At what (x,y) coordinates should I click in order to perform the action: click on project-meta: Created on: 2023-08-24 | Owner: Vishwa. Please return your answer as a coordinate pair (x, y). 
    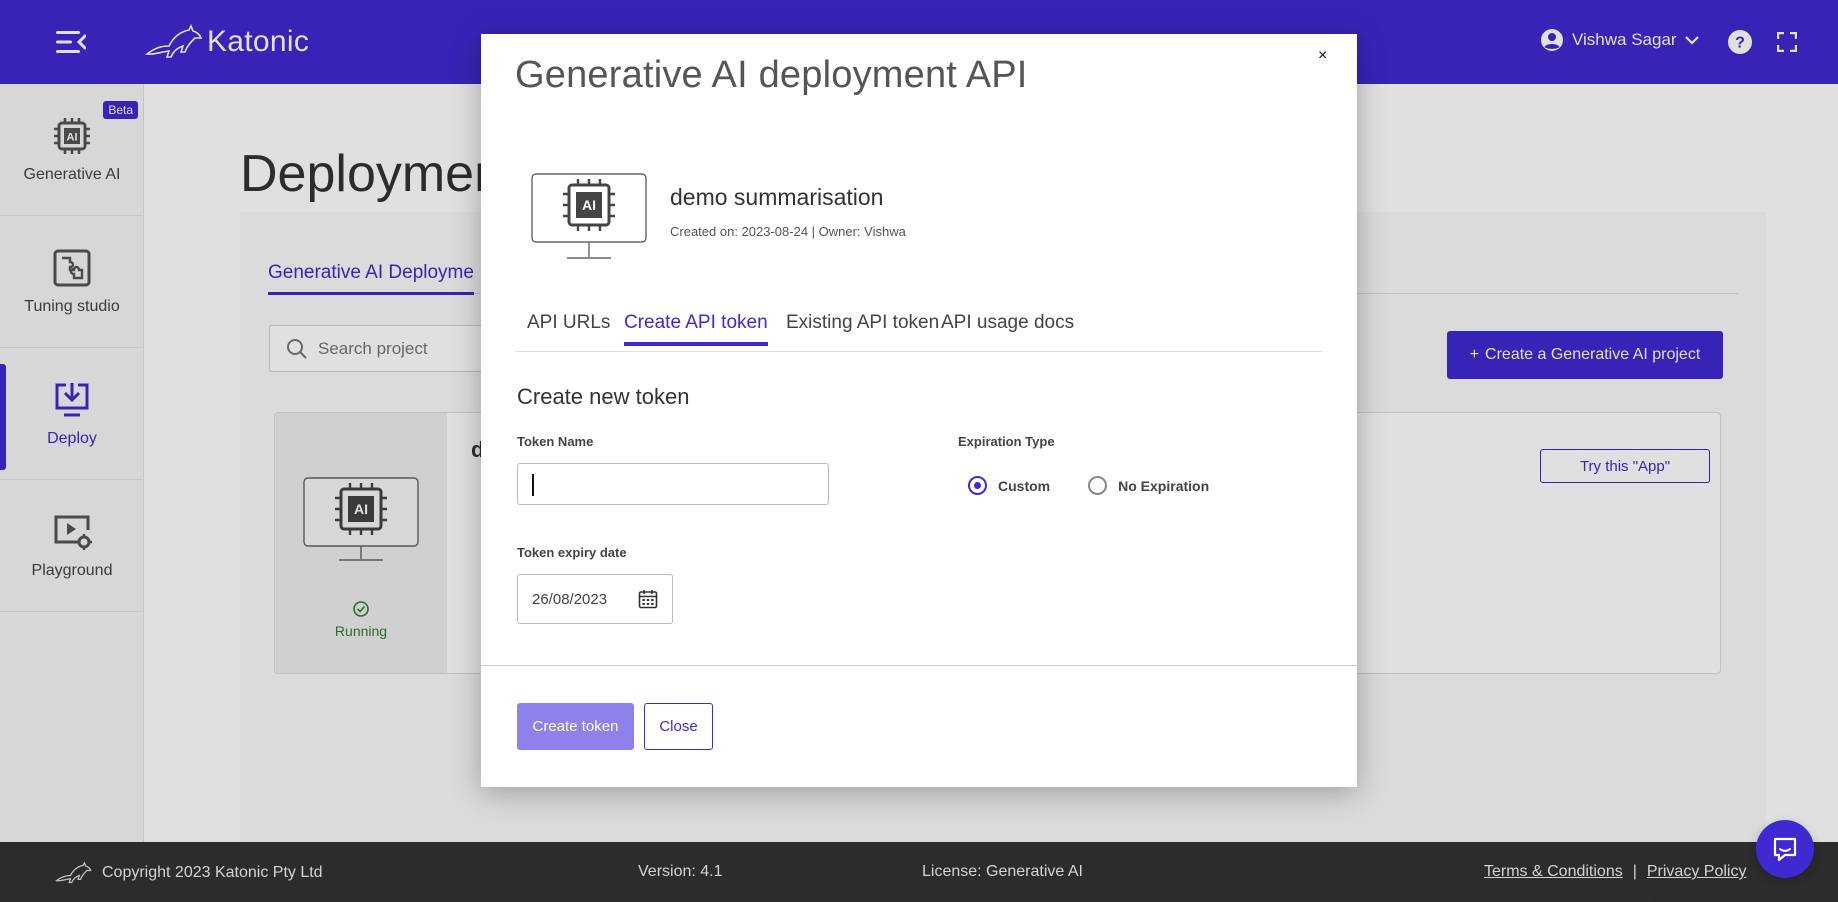
    Looking at the image, I should click on (788, 231).